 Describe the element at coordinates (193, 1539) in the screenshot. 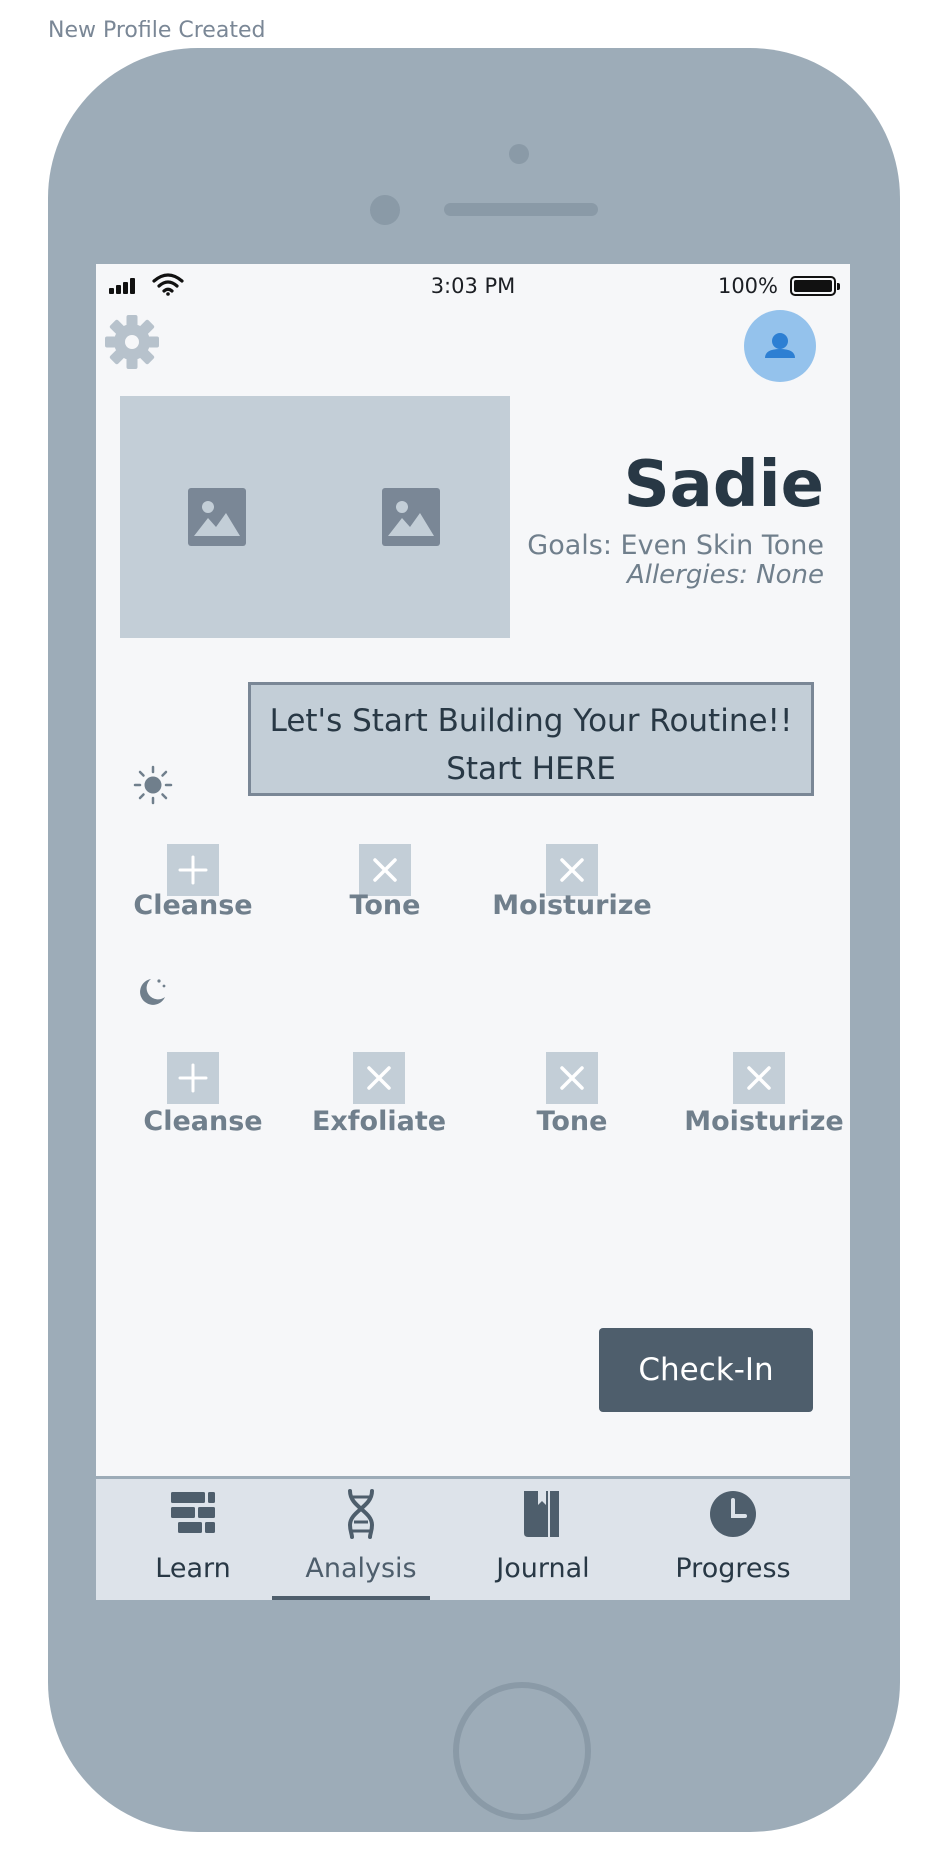

I see `tab-learn: Learn` at that location.